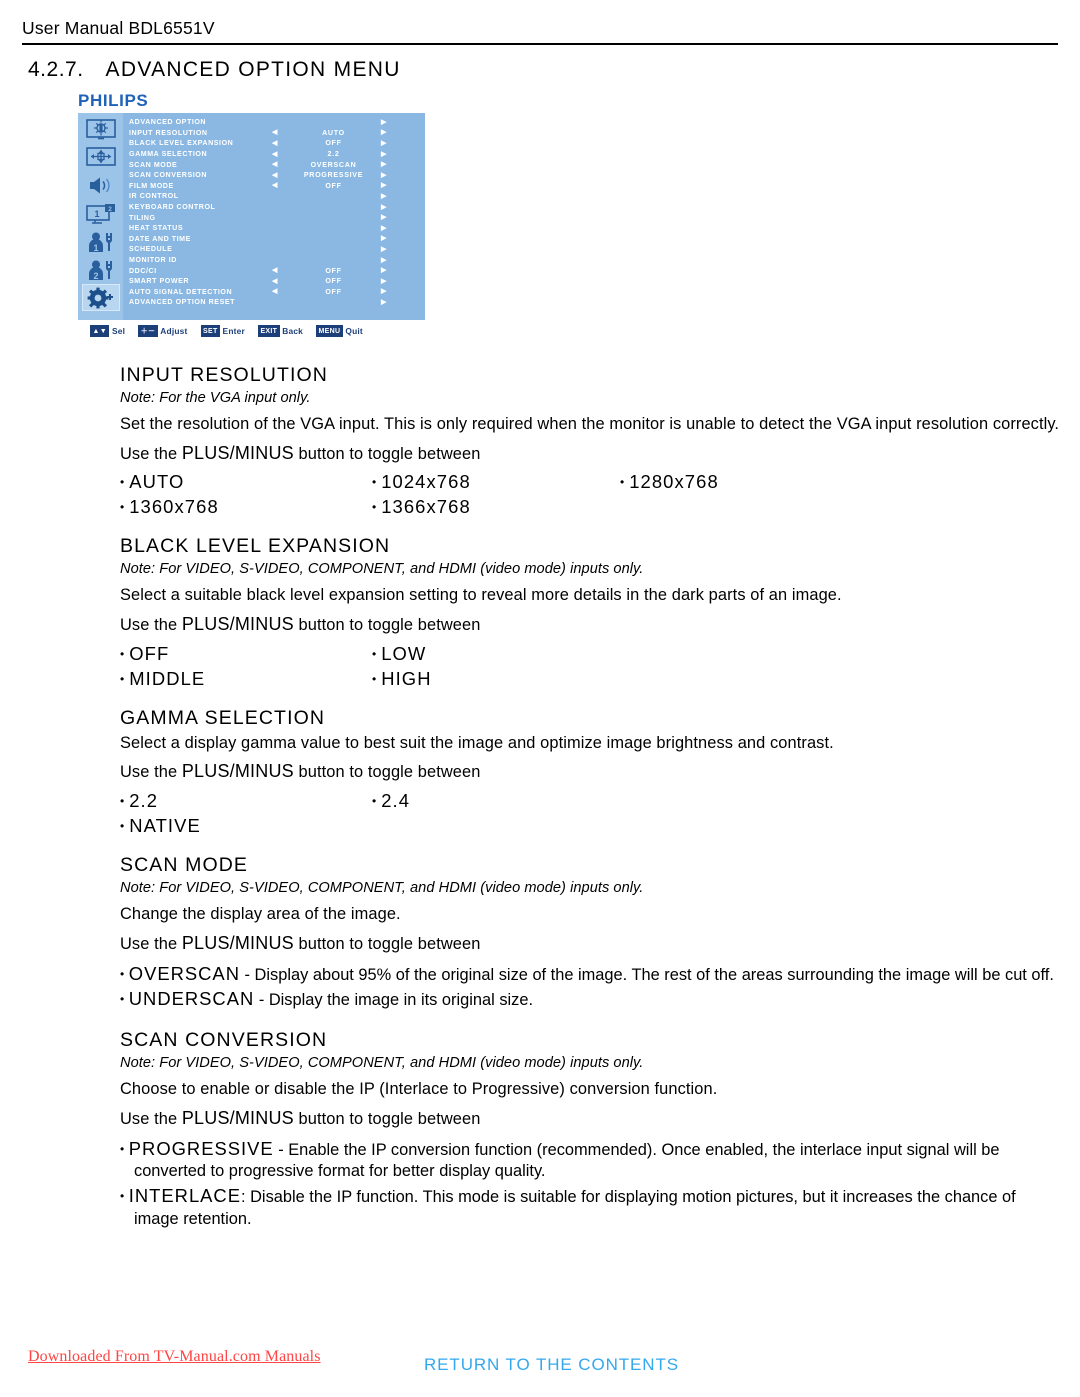  I want to click on osd-menu-item: KEYBOARD CONTROL ▶, so click(277, 207).